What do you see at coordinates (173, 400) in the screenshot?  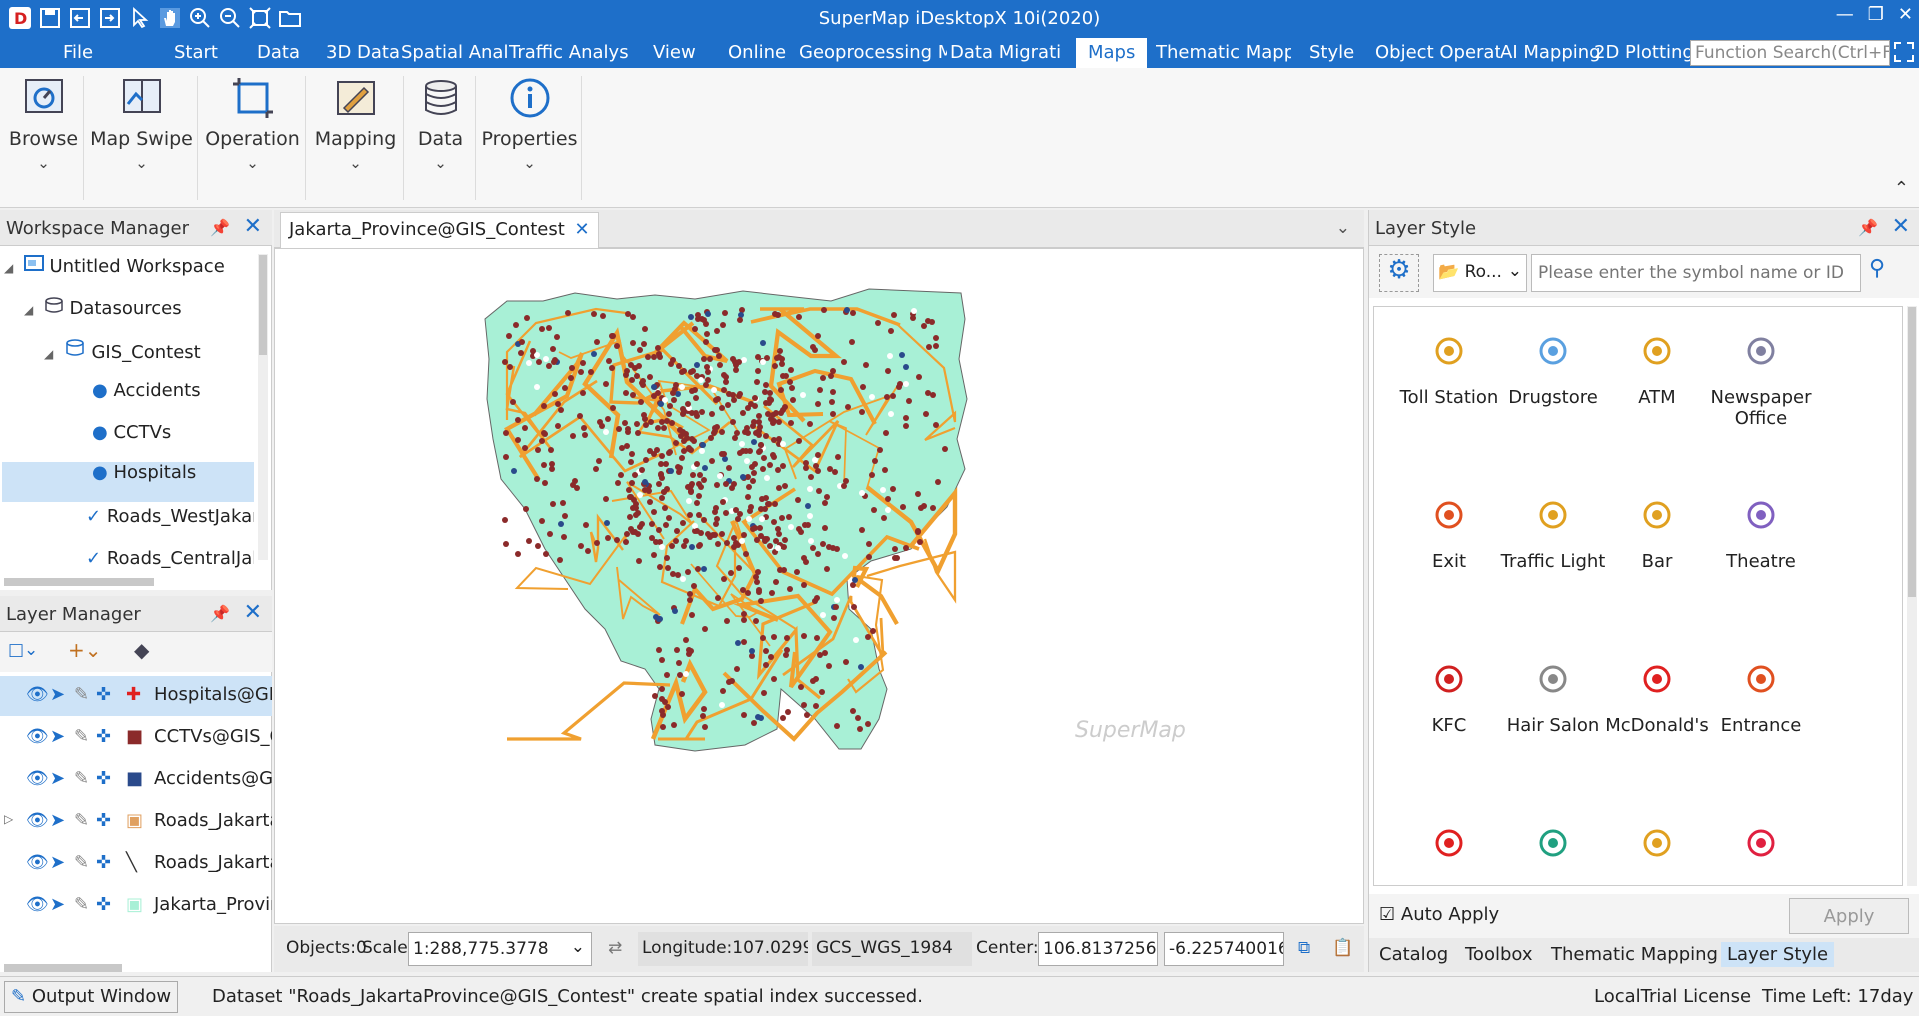 I see `tree-item-dataset: ● Accidents` at bounding box center [173, 400].